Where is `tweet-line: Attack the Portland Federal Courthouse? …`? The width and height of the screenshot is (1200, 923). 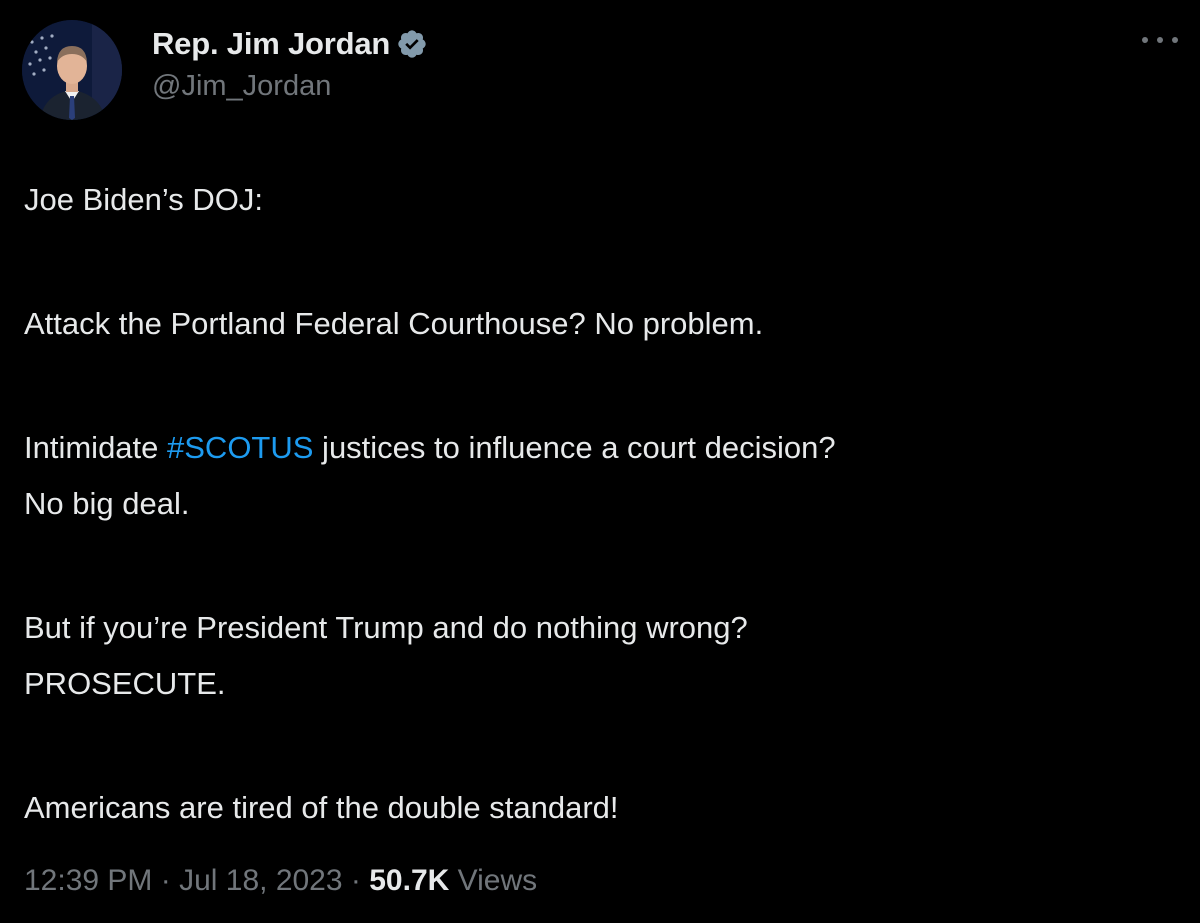 tweet-line: Attack the Portland Federal Courthouse? … is located at coordinates (394, 323).